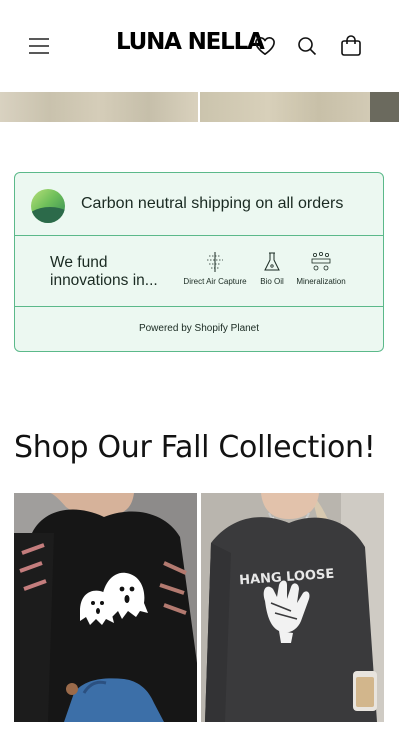 This screenshot has height=729, width=399. Describe the element at coordinates (215, 262) in the screenshot. I see `direct-air-capture-icon` at that location.